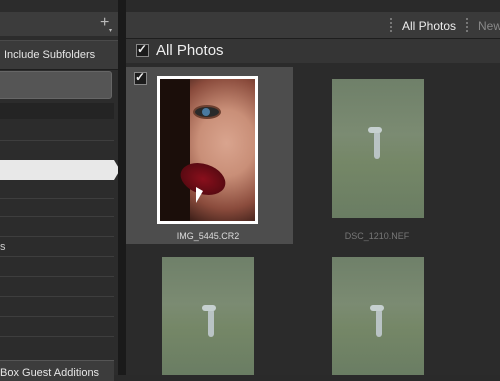 This screenshot has width=500, height=381. What do you see at coordinates (3, 247) in the screenshot?
I see `folder-row-label: s` at bounding box center [3, 247].